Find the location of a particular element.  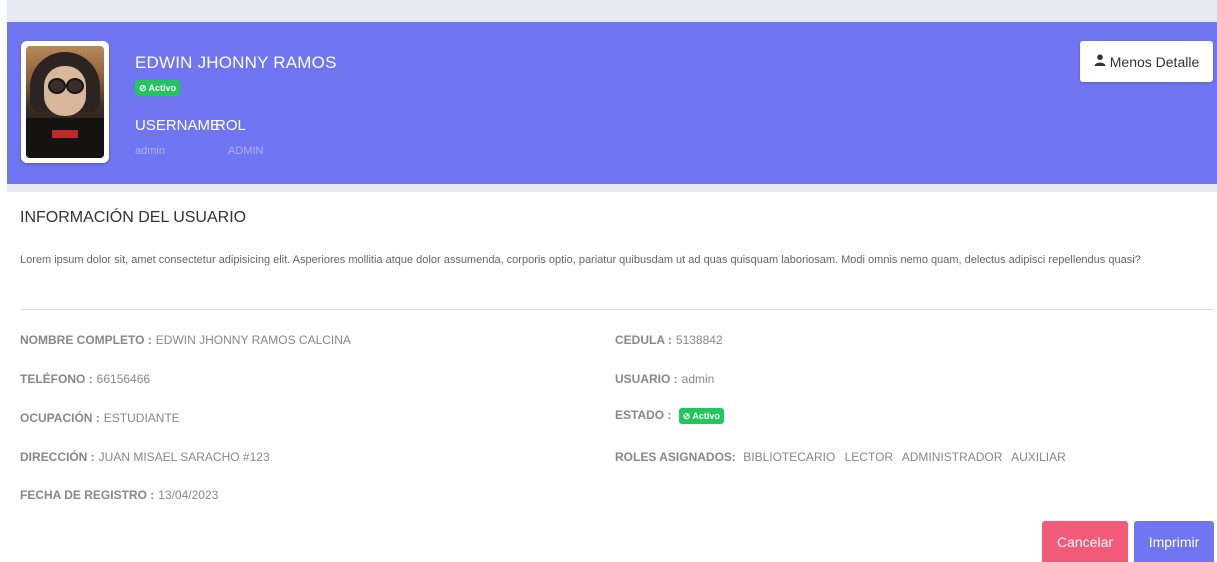

user-name: EDWIN JHONNY RAMOS is located at coordinates (236, 62).